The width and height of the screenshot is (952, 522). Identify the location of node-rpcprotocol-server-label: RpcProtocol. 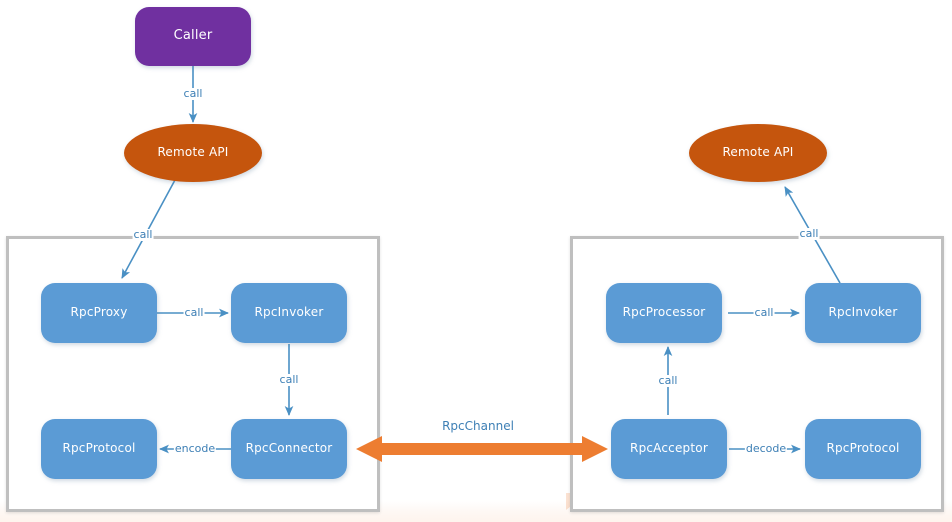
(863, 448).